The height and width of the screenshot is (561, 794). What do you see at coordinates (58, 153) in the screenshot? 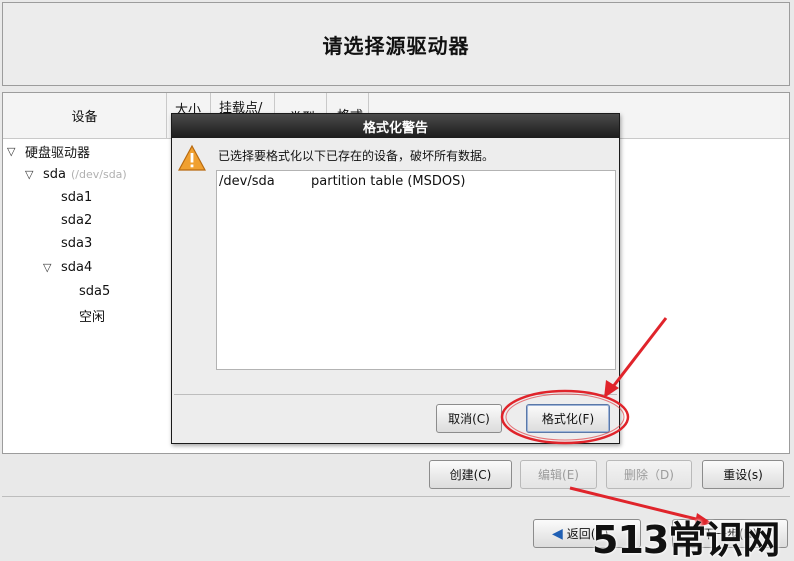
I see `tree-label: 硬盘驱动器` at bounding box center [58, 153].